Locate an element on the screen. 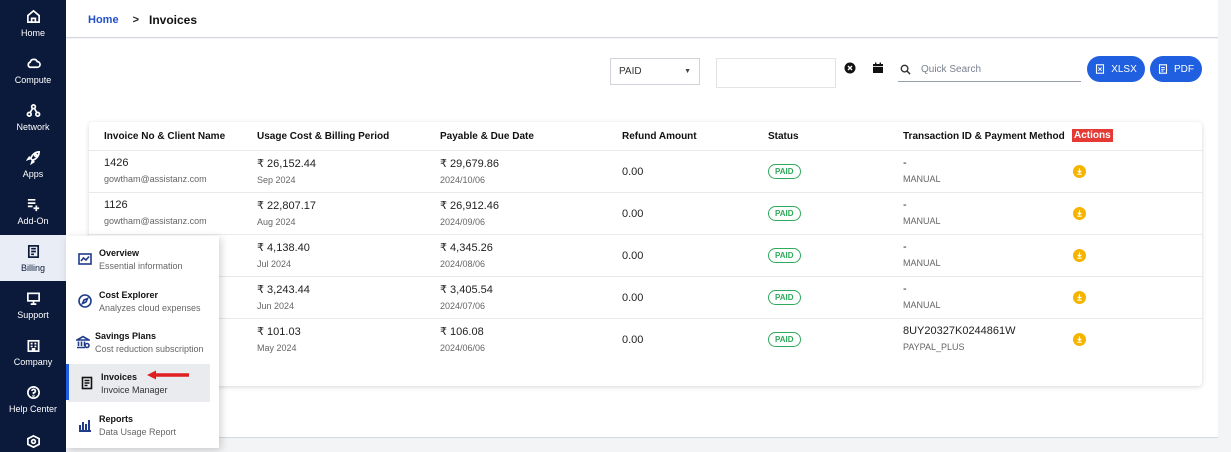 This screenshot has height=452, width=1231. quick-search is located at coordinates (989, 70).